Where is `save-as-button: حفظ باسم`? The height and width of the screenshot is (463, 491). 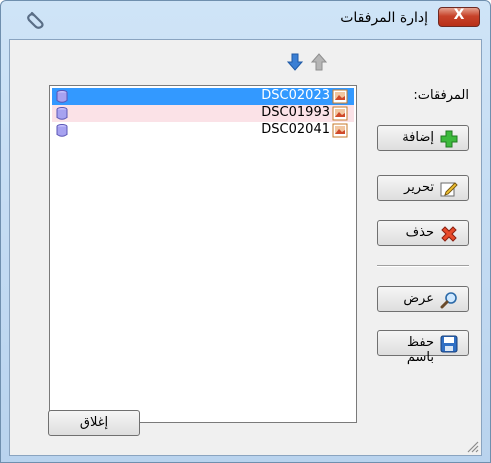
save-as-button: حفظ باسم is located at coordinates (423, 347).